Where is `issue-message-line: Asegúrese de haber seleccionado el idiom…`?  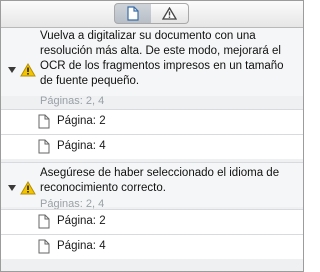 issue-message-line: Asegúrese de haber seleccionado el idiom… is located at coordinates (160, 173).